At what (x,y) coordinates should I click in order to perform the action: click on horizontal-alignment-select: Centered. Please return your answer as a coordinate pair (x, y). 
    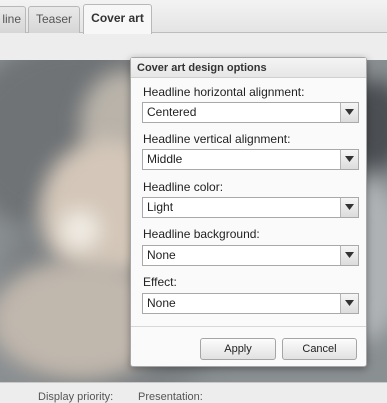
    Looking at the image, I should click on (250, 112).